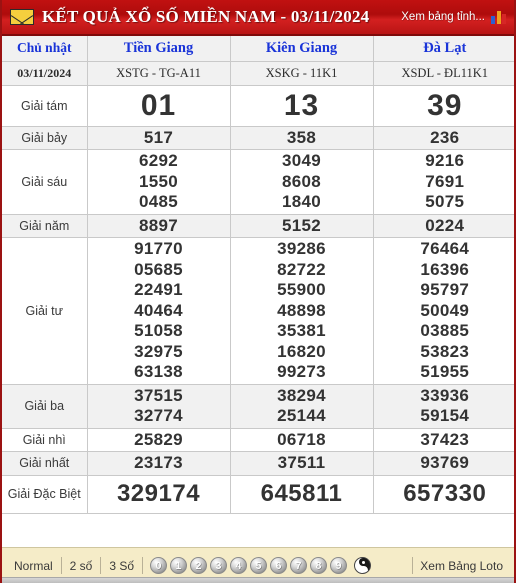  Describe the element at coordinates (259, 565) in the screenshot. I see `digit-ball-5: 5` at that location.